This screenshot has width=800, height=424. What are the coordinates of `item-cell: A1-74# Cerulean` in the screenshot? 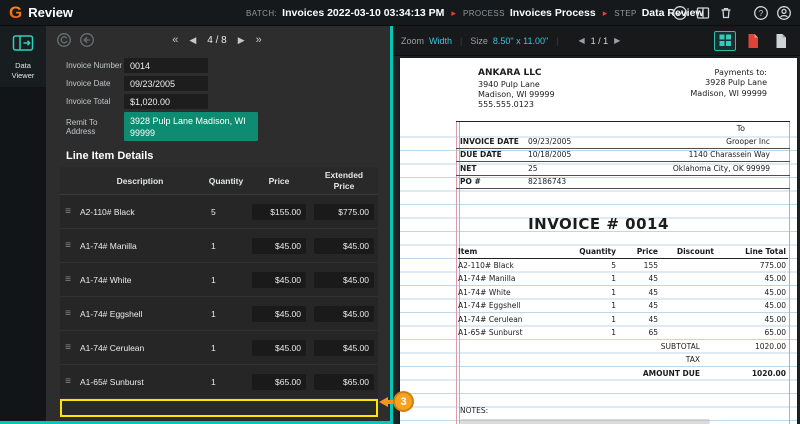 It's located at (490, 319).